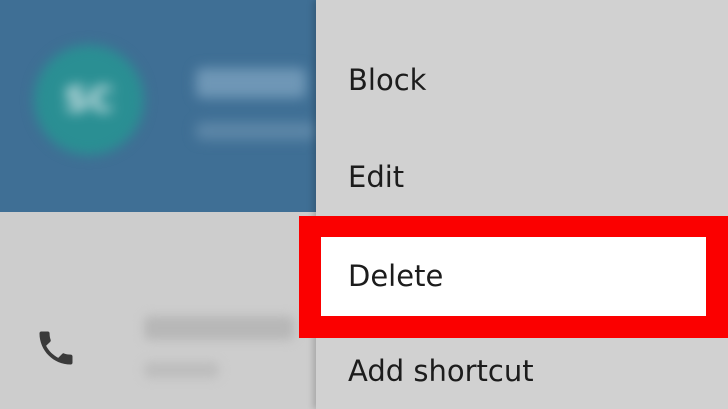 The image size is (728, 409). What do you see at coordinates (396, 276) in the screenshot?
I see `menu-item-delete-label: Delete` at bounding box center [396, 276].